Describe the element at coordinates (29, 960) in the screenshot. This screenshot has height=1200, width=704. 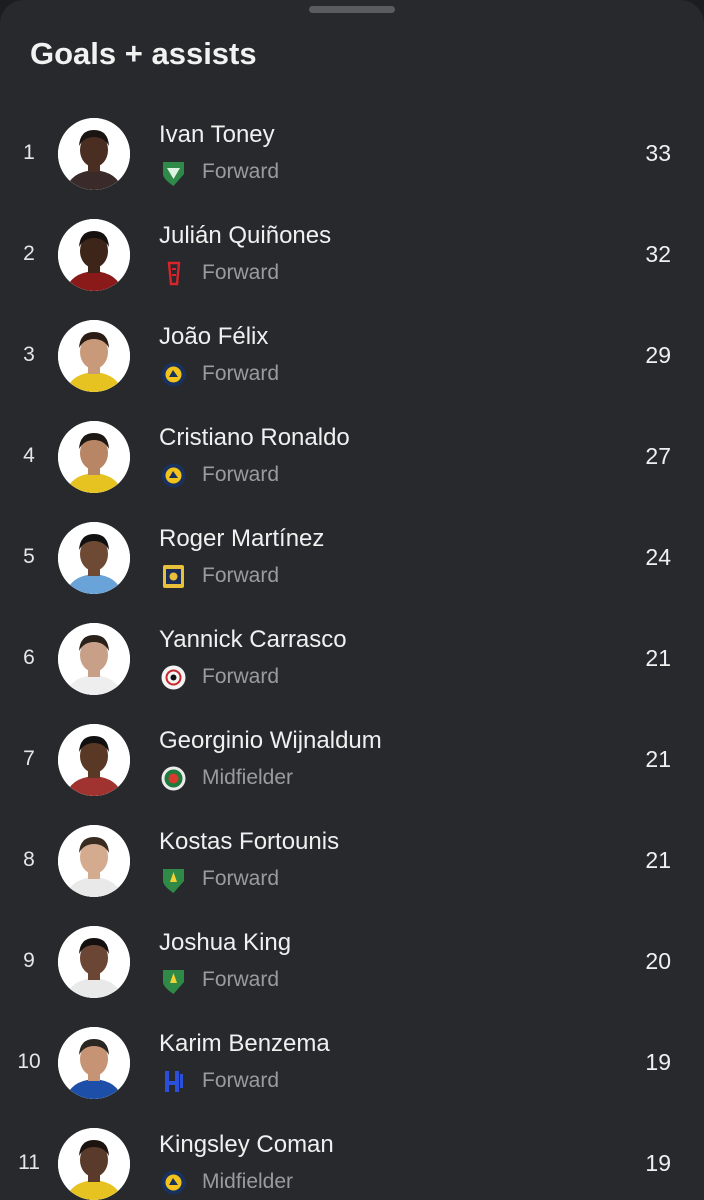
I see `rank-number: 9` at that location.